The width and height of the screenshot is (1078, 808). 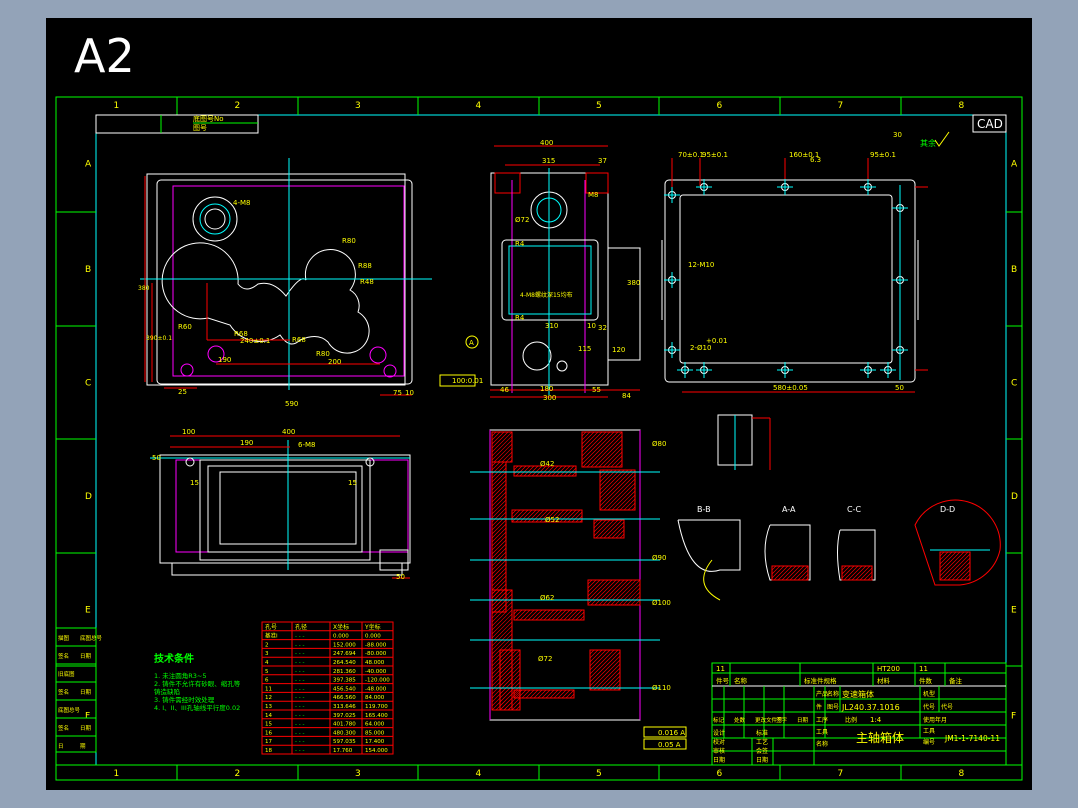 What do you see at coordinates (376, 672) in the screenshot?
I see `table-cell: -40.000` at bounding box center [376, 672].